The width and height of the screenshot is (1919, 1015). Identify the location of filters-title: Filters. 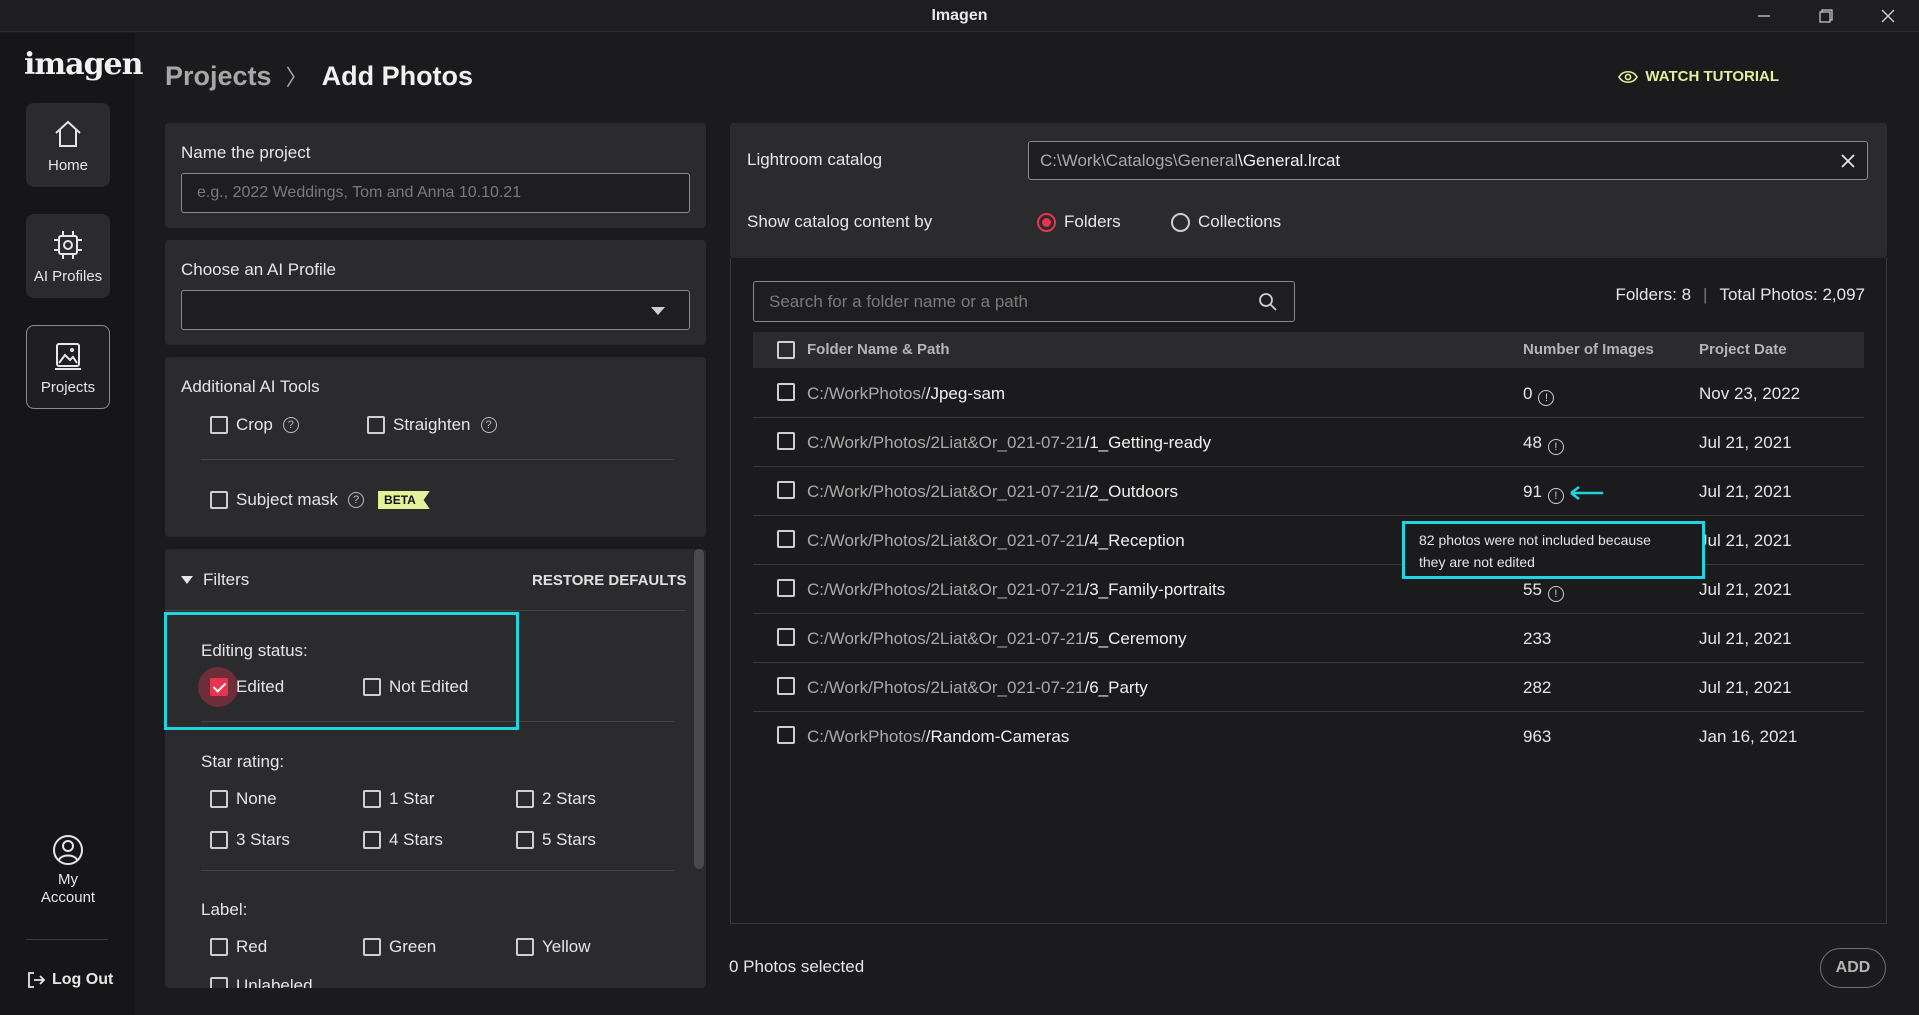
(226, 579).